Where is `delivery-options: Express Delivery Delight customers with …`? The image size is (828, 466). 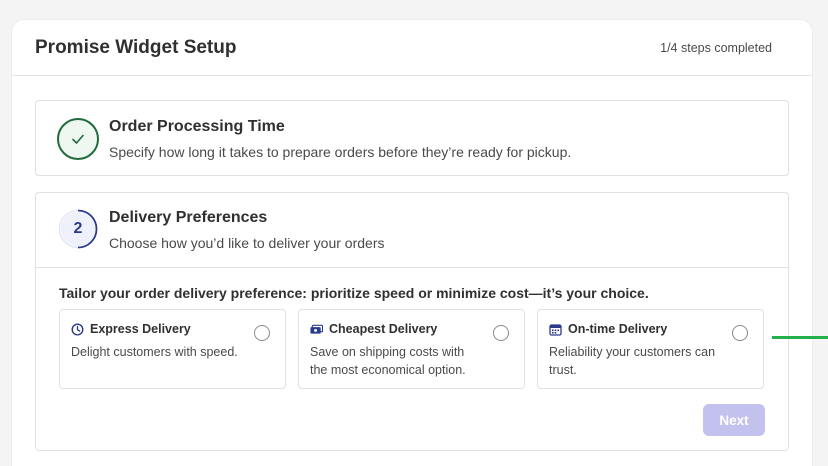 delivery-options: Express Delivery Delight customers with … is located at coordinates (411, 349).